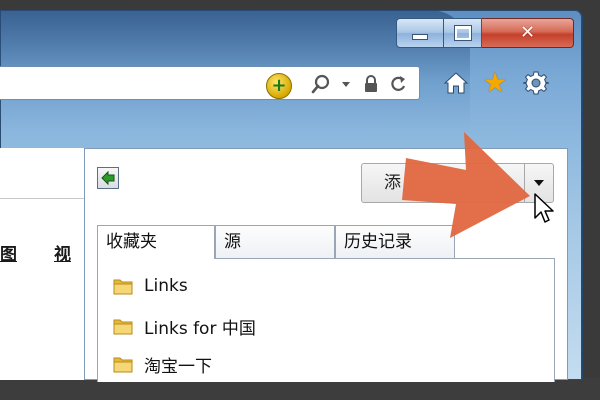 The width and height of the screenshot is (600, 400). I want to click on pin-arrow-icon, so click(108, 178).